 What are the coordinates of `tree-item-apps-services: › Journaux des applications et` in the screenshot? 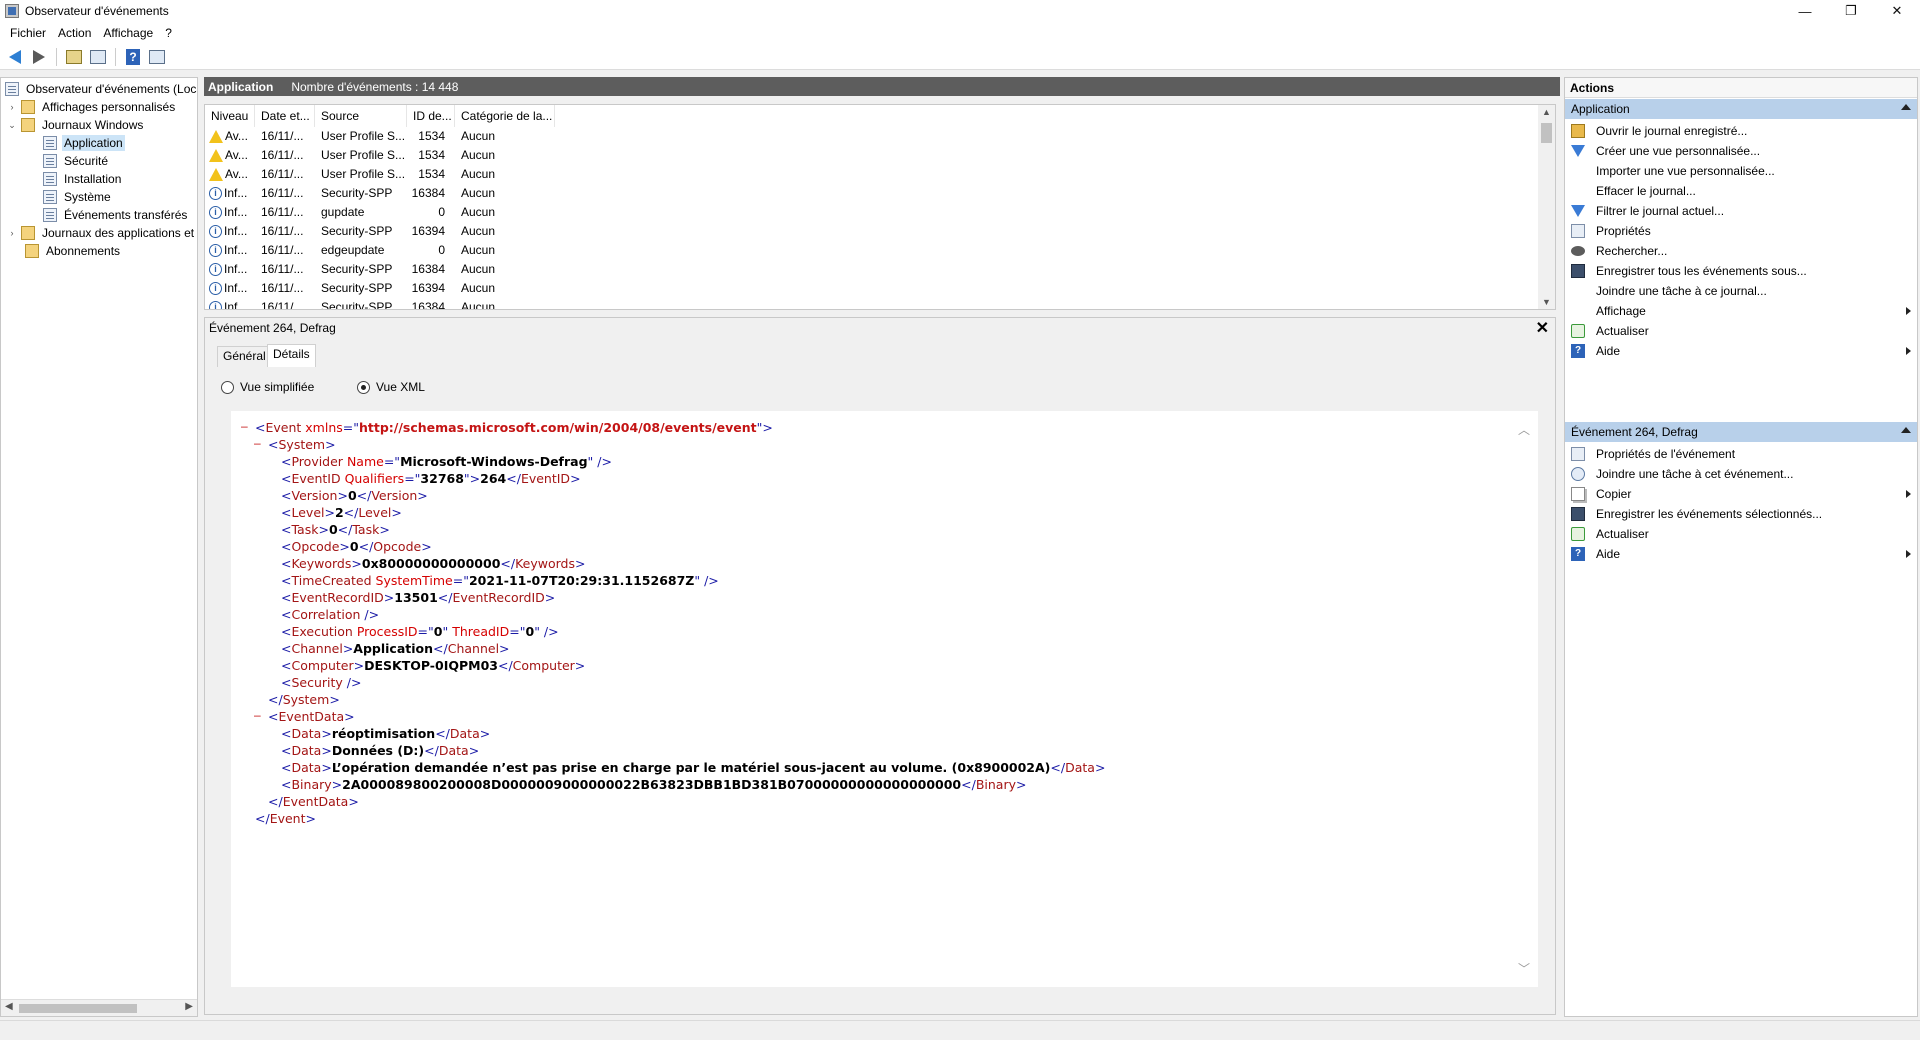 It's located at (101, 233).